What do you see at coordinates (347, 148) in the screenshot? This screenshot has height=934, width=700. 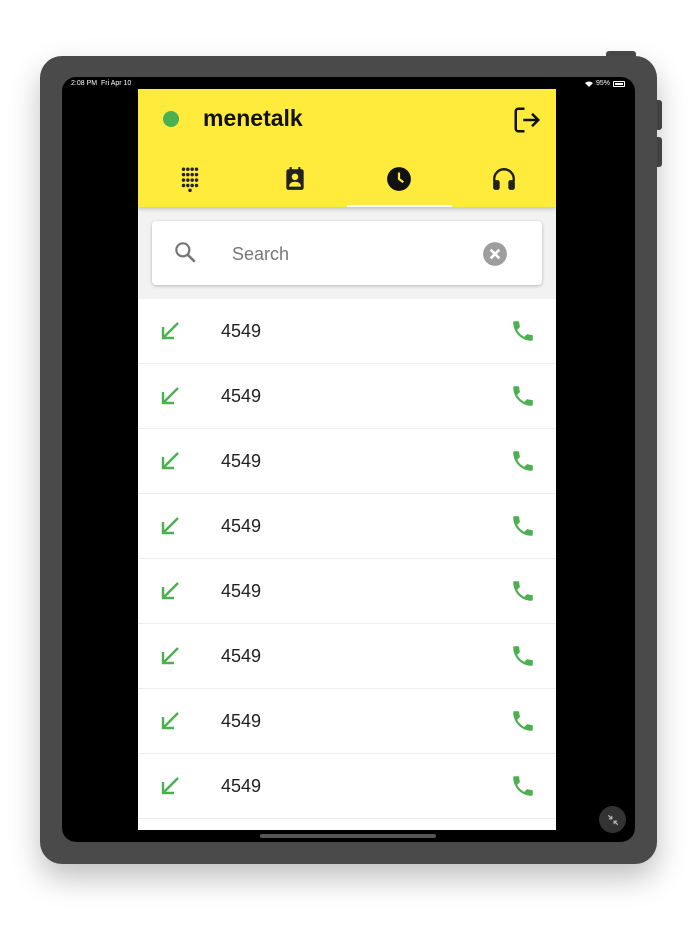 I see `app-header: menetalk` at bounding box center [347, 148].